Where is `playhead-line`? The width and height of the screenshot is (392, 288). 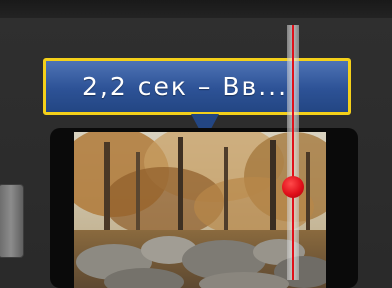 playhead-line is located at coordinates (293, 152).